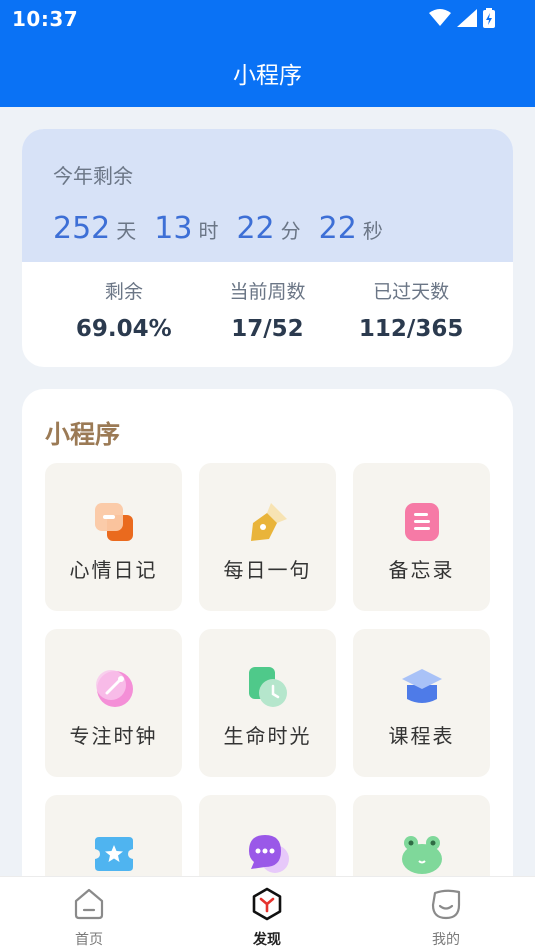 The width and height of the screenshot is (535, 951). I want to click on countdown-seconds-unit: 秒, so click(372, 231).